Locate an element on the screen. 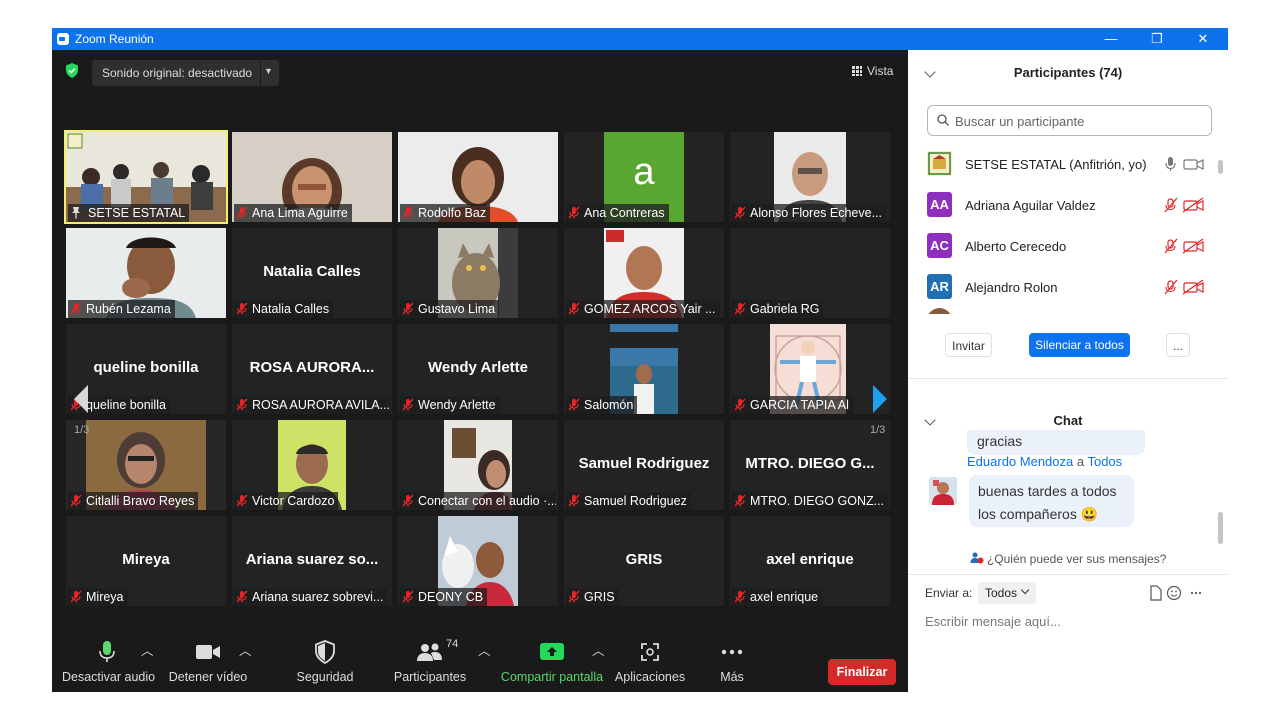 This screenshot has width=1280, height=720. participant-row: AA Adriana Aguilar Valdez is located at coordinates (1068, 205).